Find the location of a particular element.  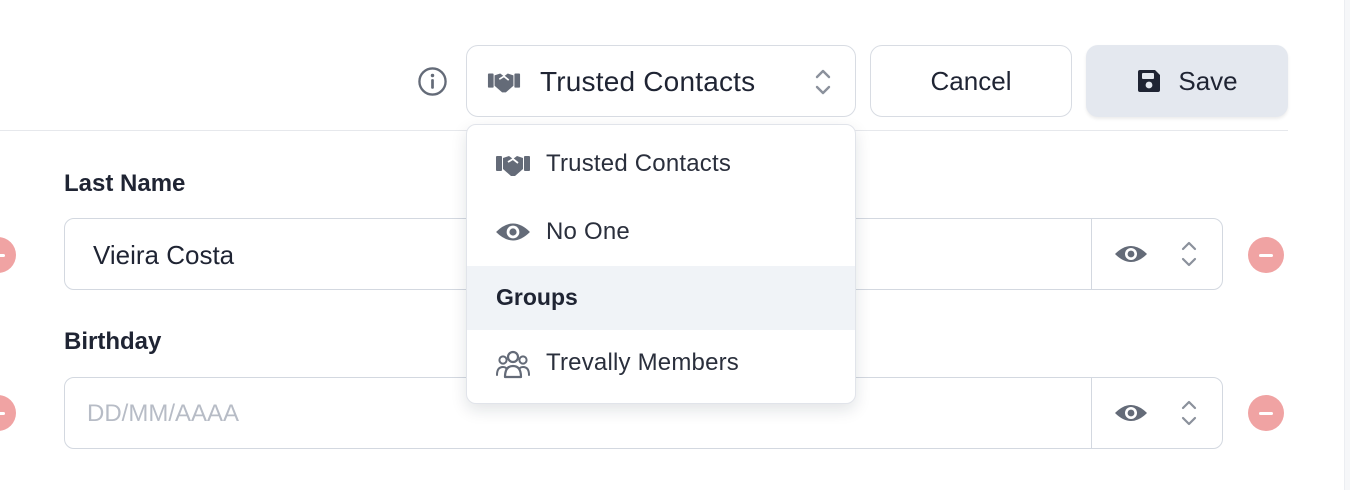

save-button-label: Save is located at coordinates (1208, 80).